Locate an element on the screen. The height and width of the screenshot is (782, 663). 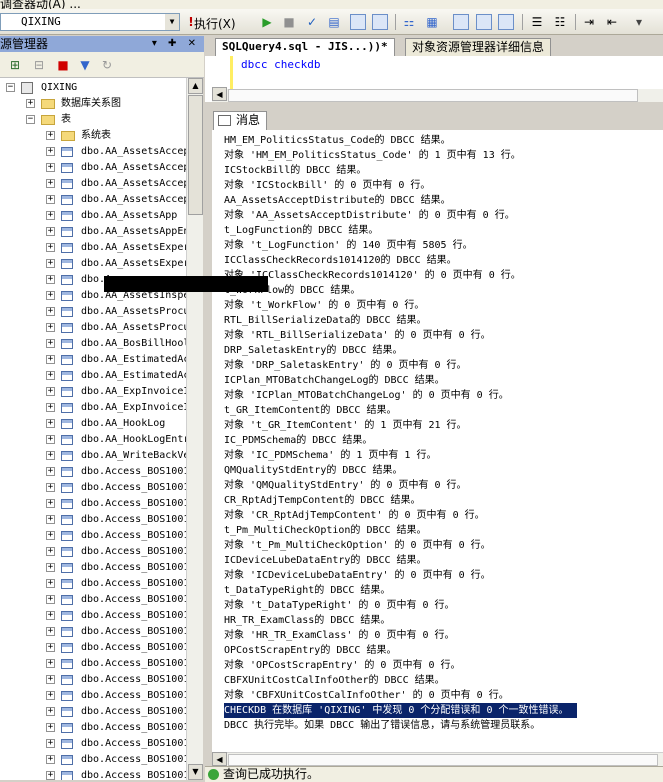
parse-check-icon: ✓ is located at coordinates (312, 22).